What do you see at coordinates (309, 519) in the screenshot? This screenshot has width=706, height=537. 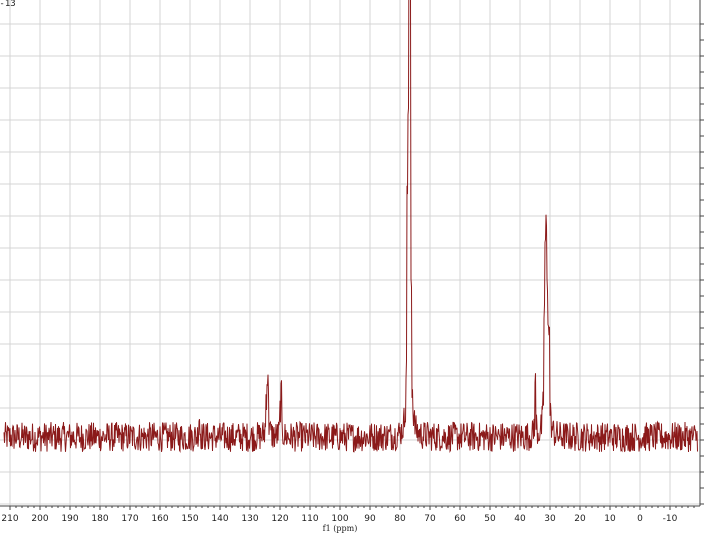 I see `x-tick-label: 110` at bounding box center [309, 519].